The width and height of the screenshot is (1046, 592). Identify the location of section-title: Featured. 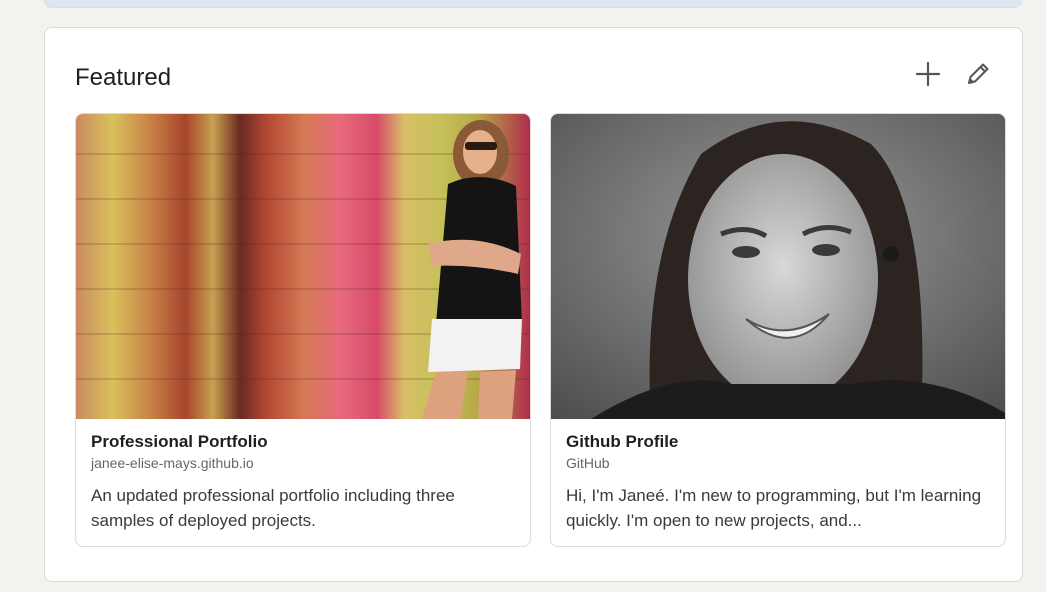
(123, 77).